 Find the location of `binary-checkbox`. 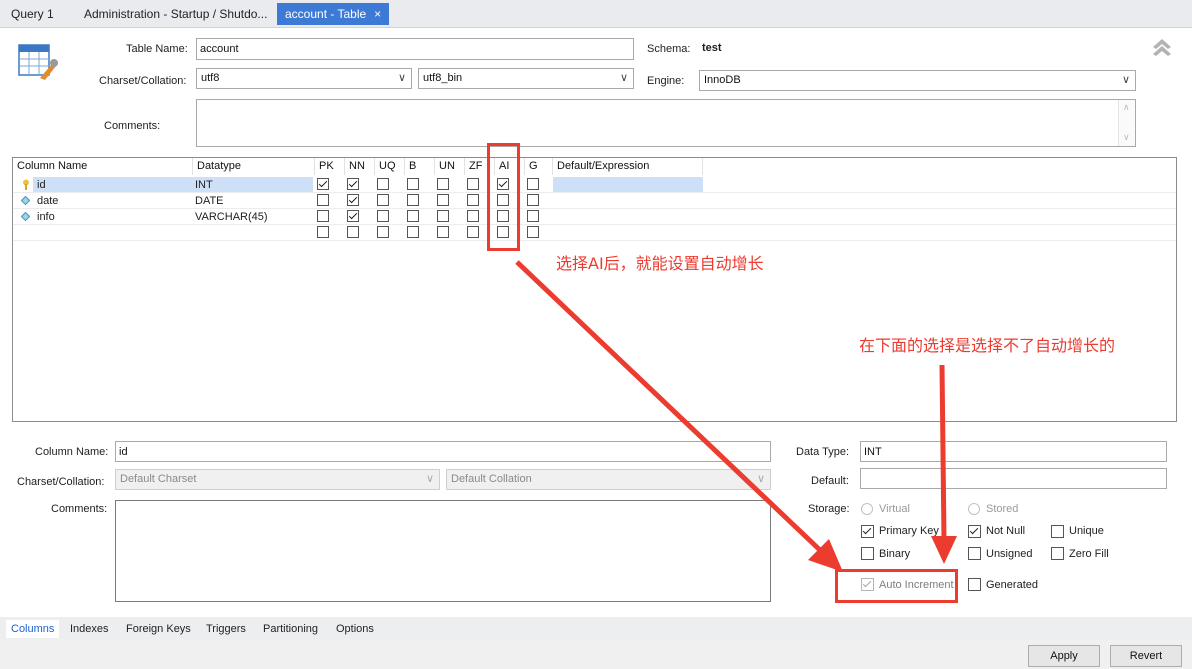

binary-checkbox is located at coordinates (867, 553).